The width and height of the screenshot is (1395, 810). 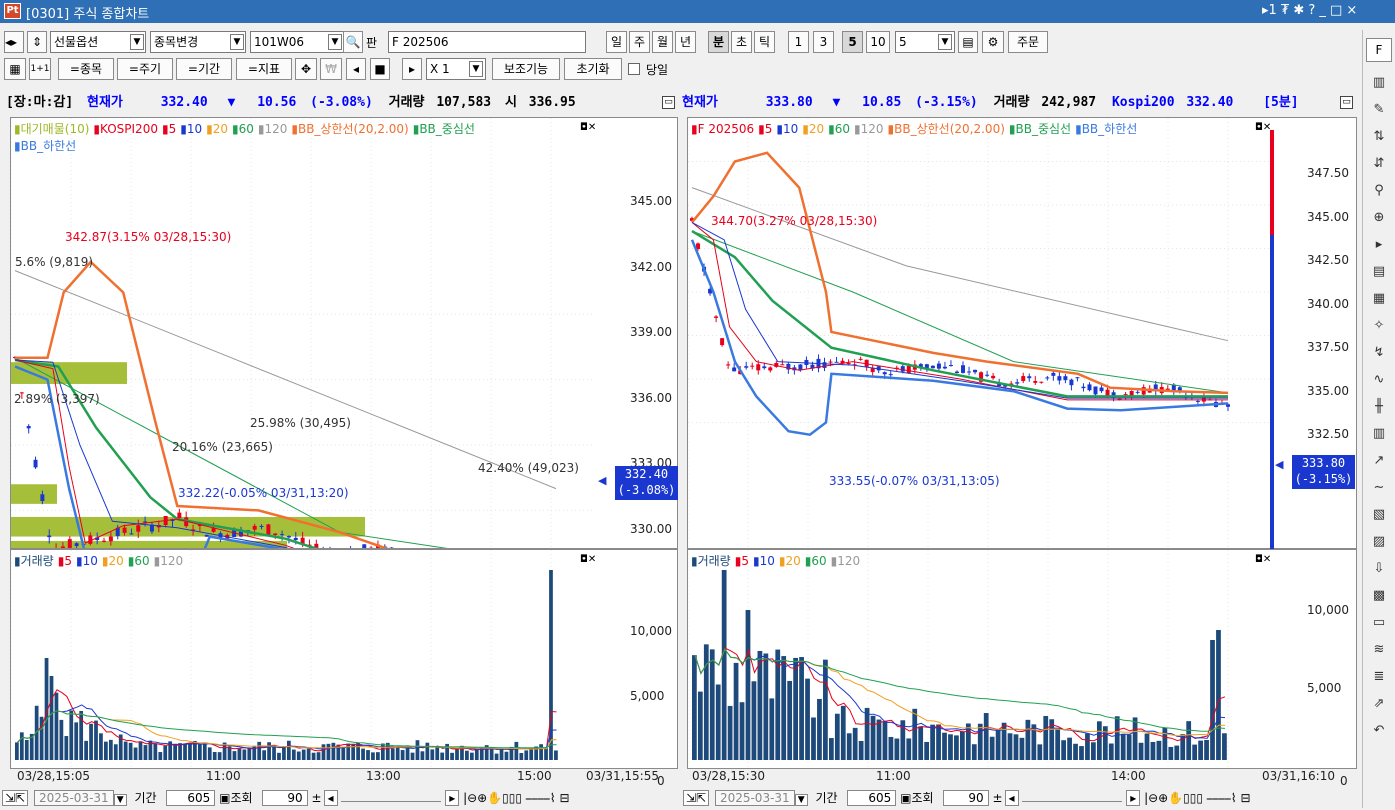 What do you see at coordinates (303, 659) in the screenshot?
I see `left-volume-chart` at bounding box center [303, 659].